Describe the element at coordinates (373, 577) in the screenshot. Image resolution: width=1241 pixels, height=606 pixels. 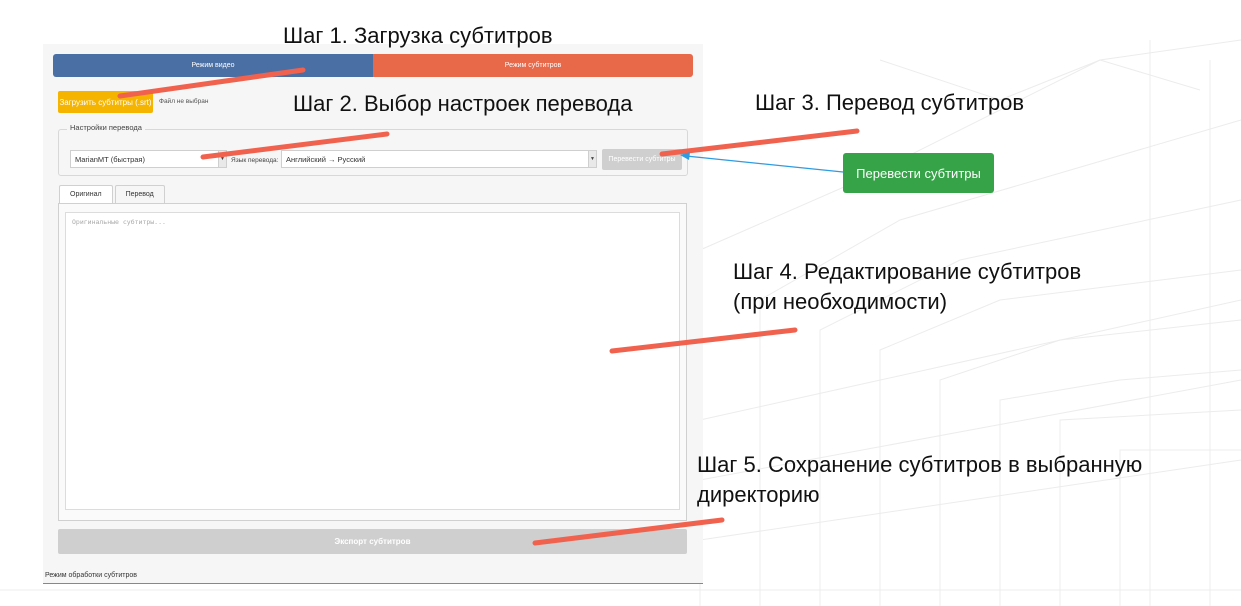
I see `status-bar: Режим обработки субтитров` at that location.